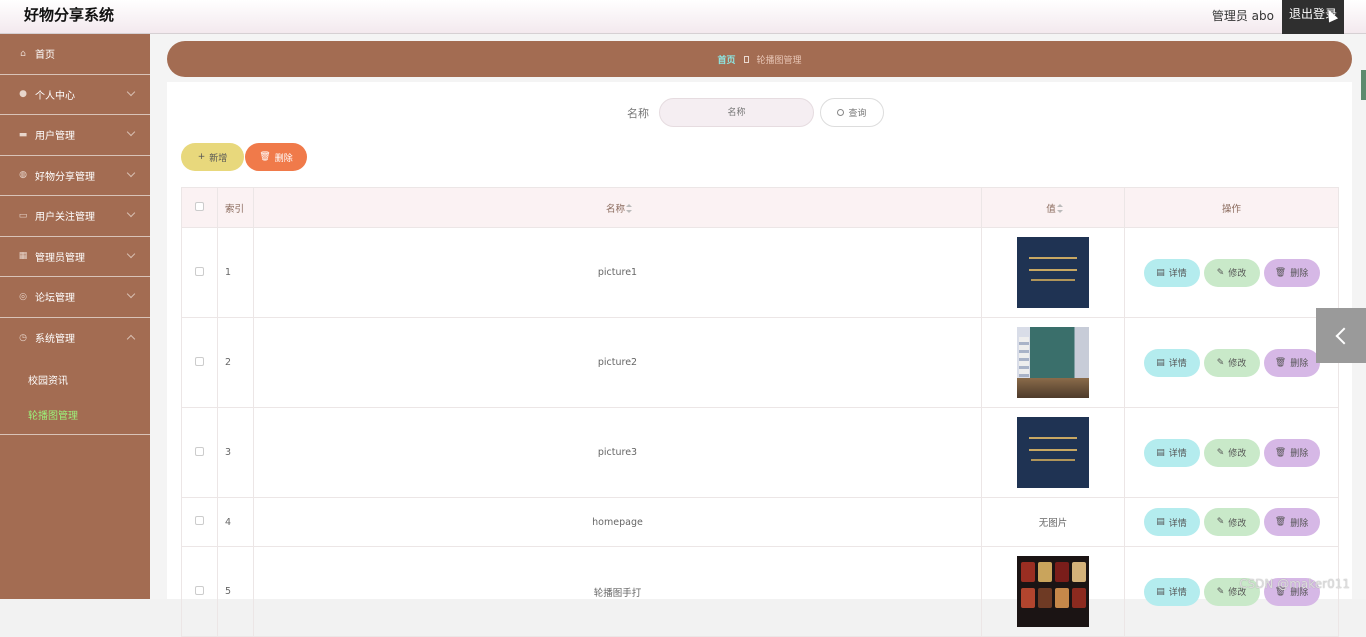 Image resolution: width=1366 pixels, height=637 pixels. What do you see at coordinates (199, 206) in the screenshot?
I see `select-all-checkbox` at bounding box center [199, 206].